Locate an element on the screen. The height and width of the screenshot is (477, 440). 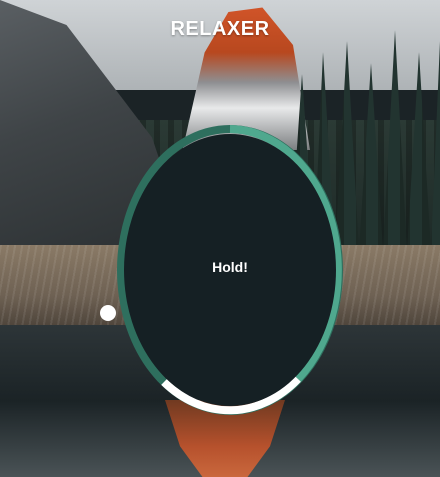
breath-instruction: Hold! is located at coordinates (230, 267).